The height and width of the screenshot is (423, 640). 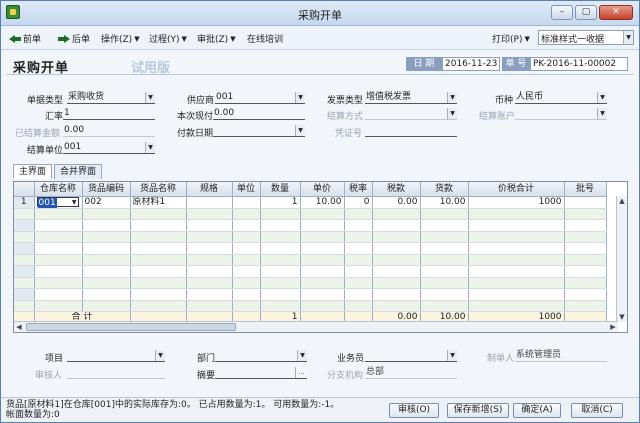 I want to click on cell-batch, so click(x=585, y=202).